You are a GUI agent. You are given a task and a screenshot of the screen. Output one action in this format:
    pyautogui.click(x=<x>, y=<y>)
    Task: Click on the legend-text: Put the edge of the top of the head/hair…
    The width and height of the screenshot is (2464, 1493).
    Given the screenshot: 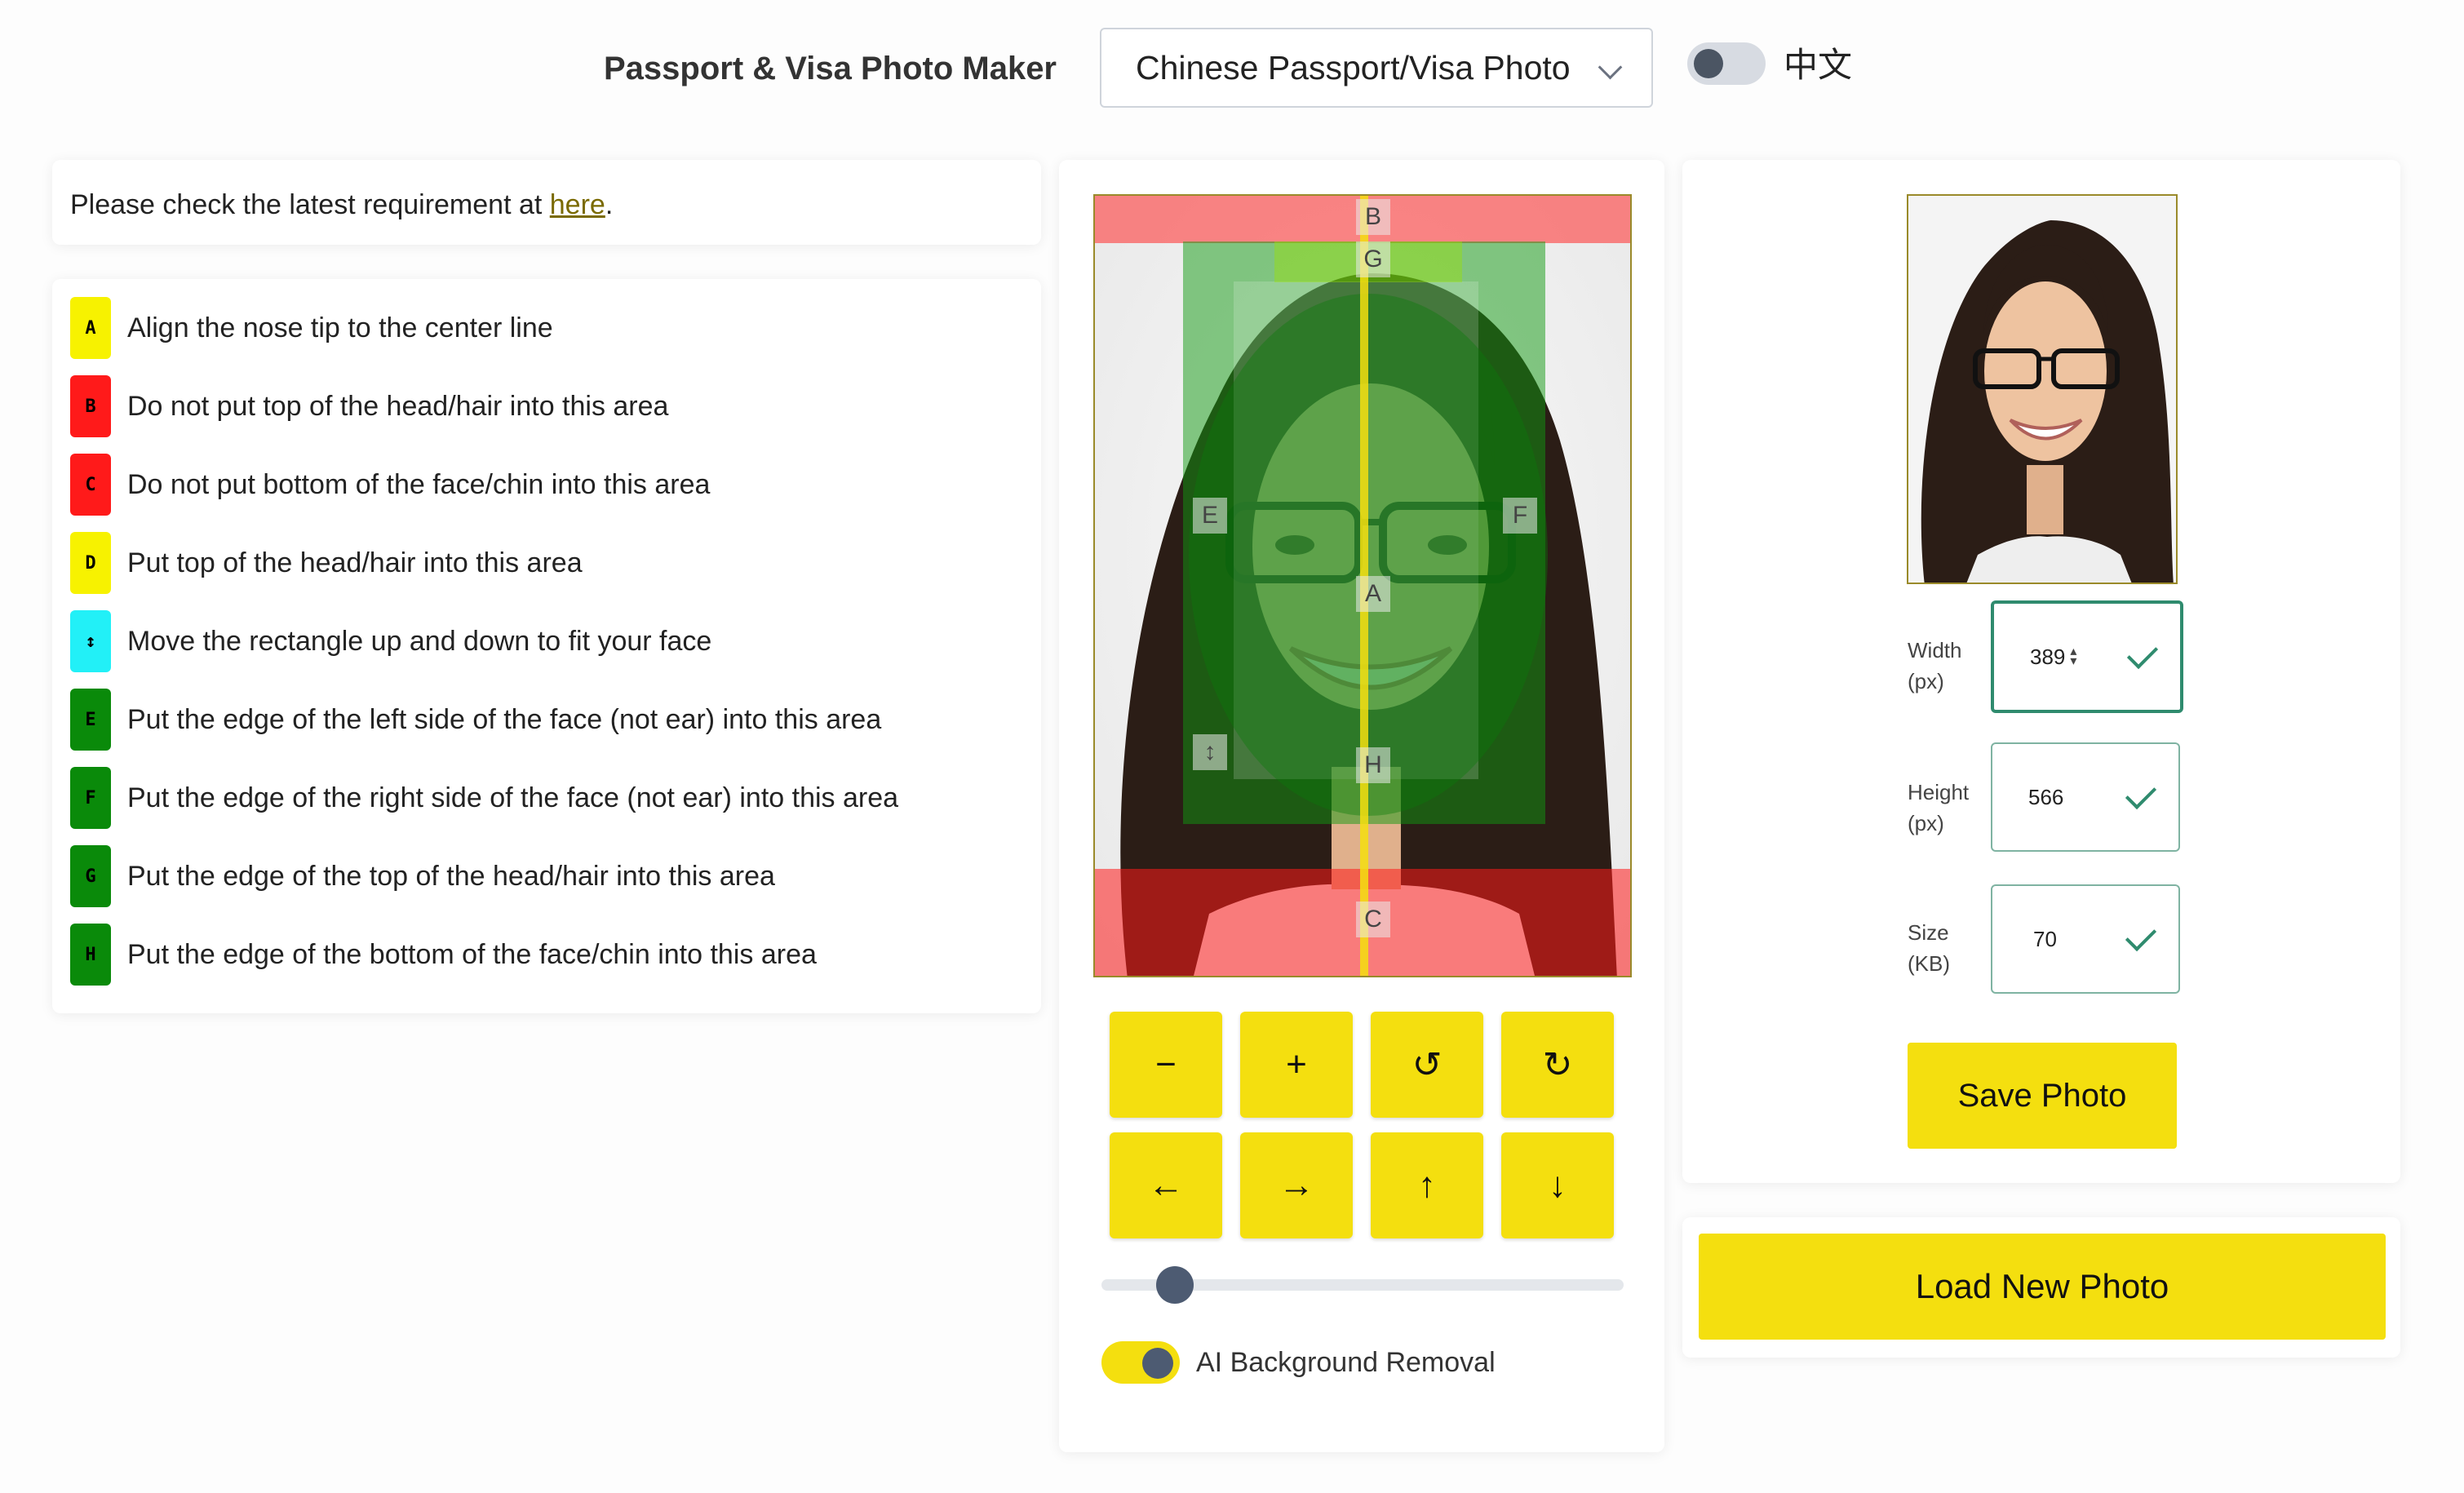 What is the action you would take?
    pyautogui.click(x=451, y=876)
    